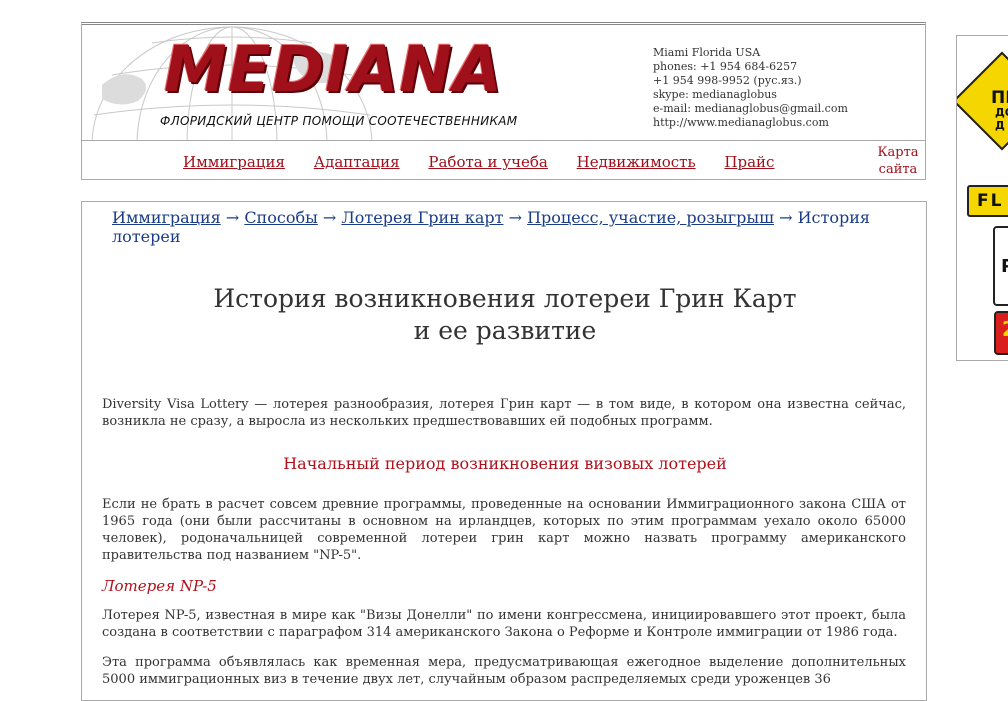 This screenshot has height=701, width=1008. What do you see at coordinates (987, 201) in the screenshot?
I see `florida-sign: FL` at bounding box center [987, 201].